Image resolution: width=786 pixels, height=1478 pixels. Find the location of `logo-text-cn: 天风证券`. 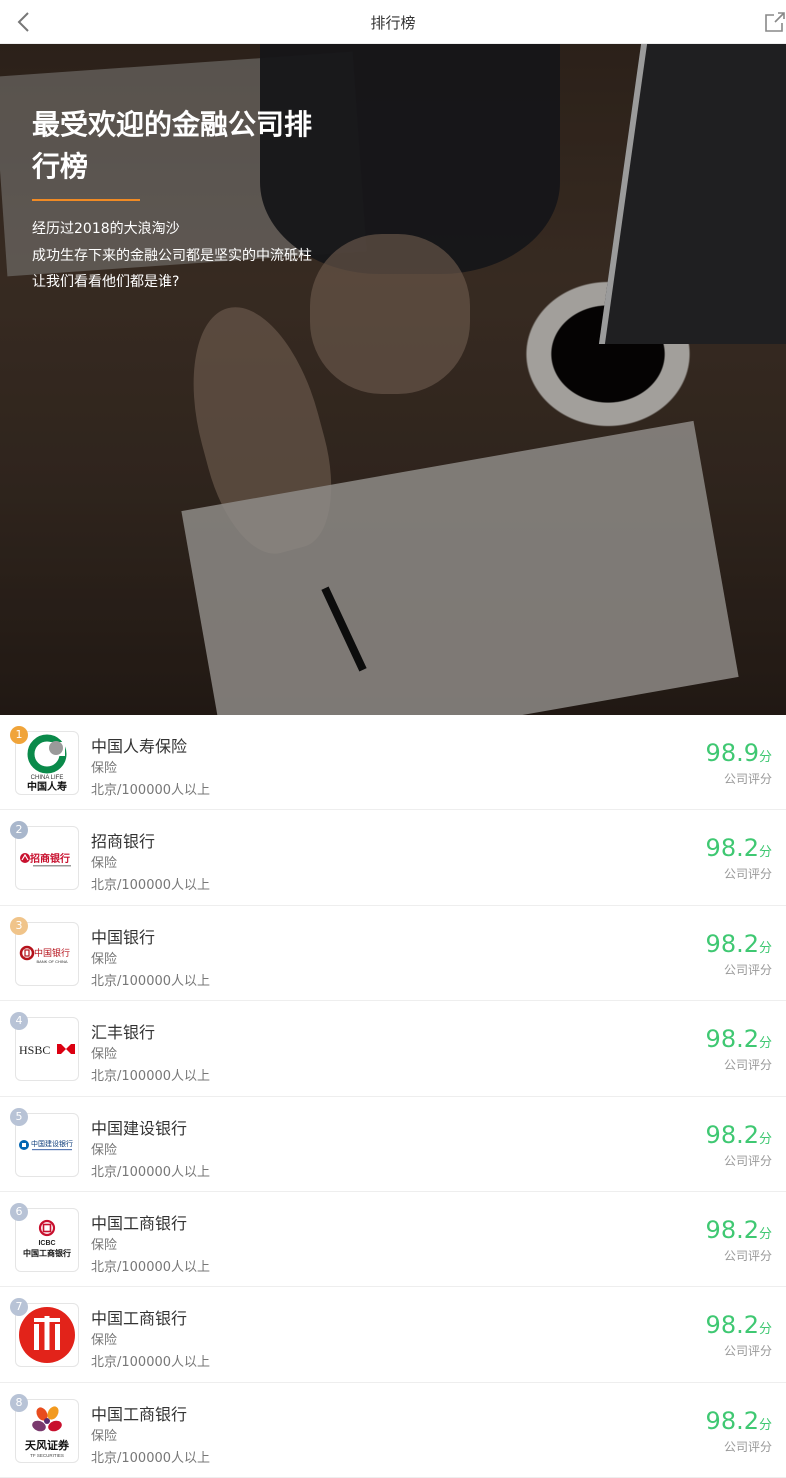

logo-text-cn: 天风证券 is located at coordinates (47, 1445).